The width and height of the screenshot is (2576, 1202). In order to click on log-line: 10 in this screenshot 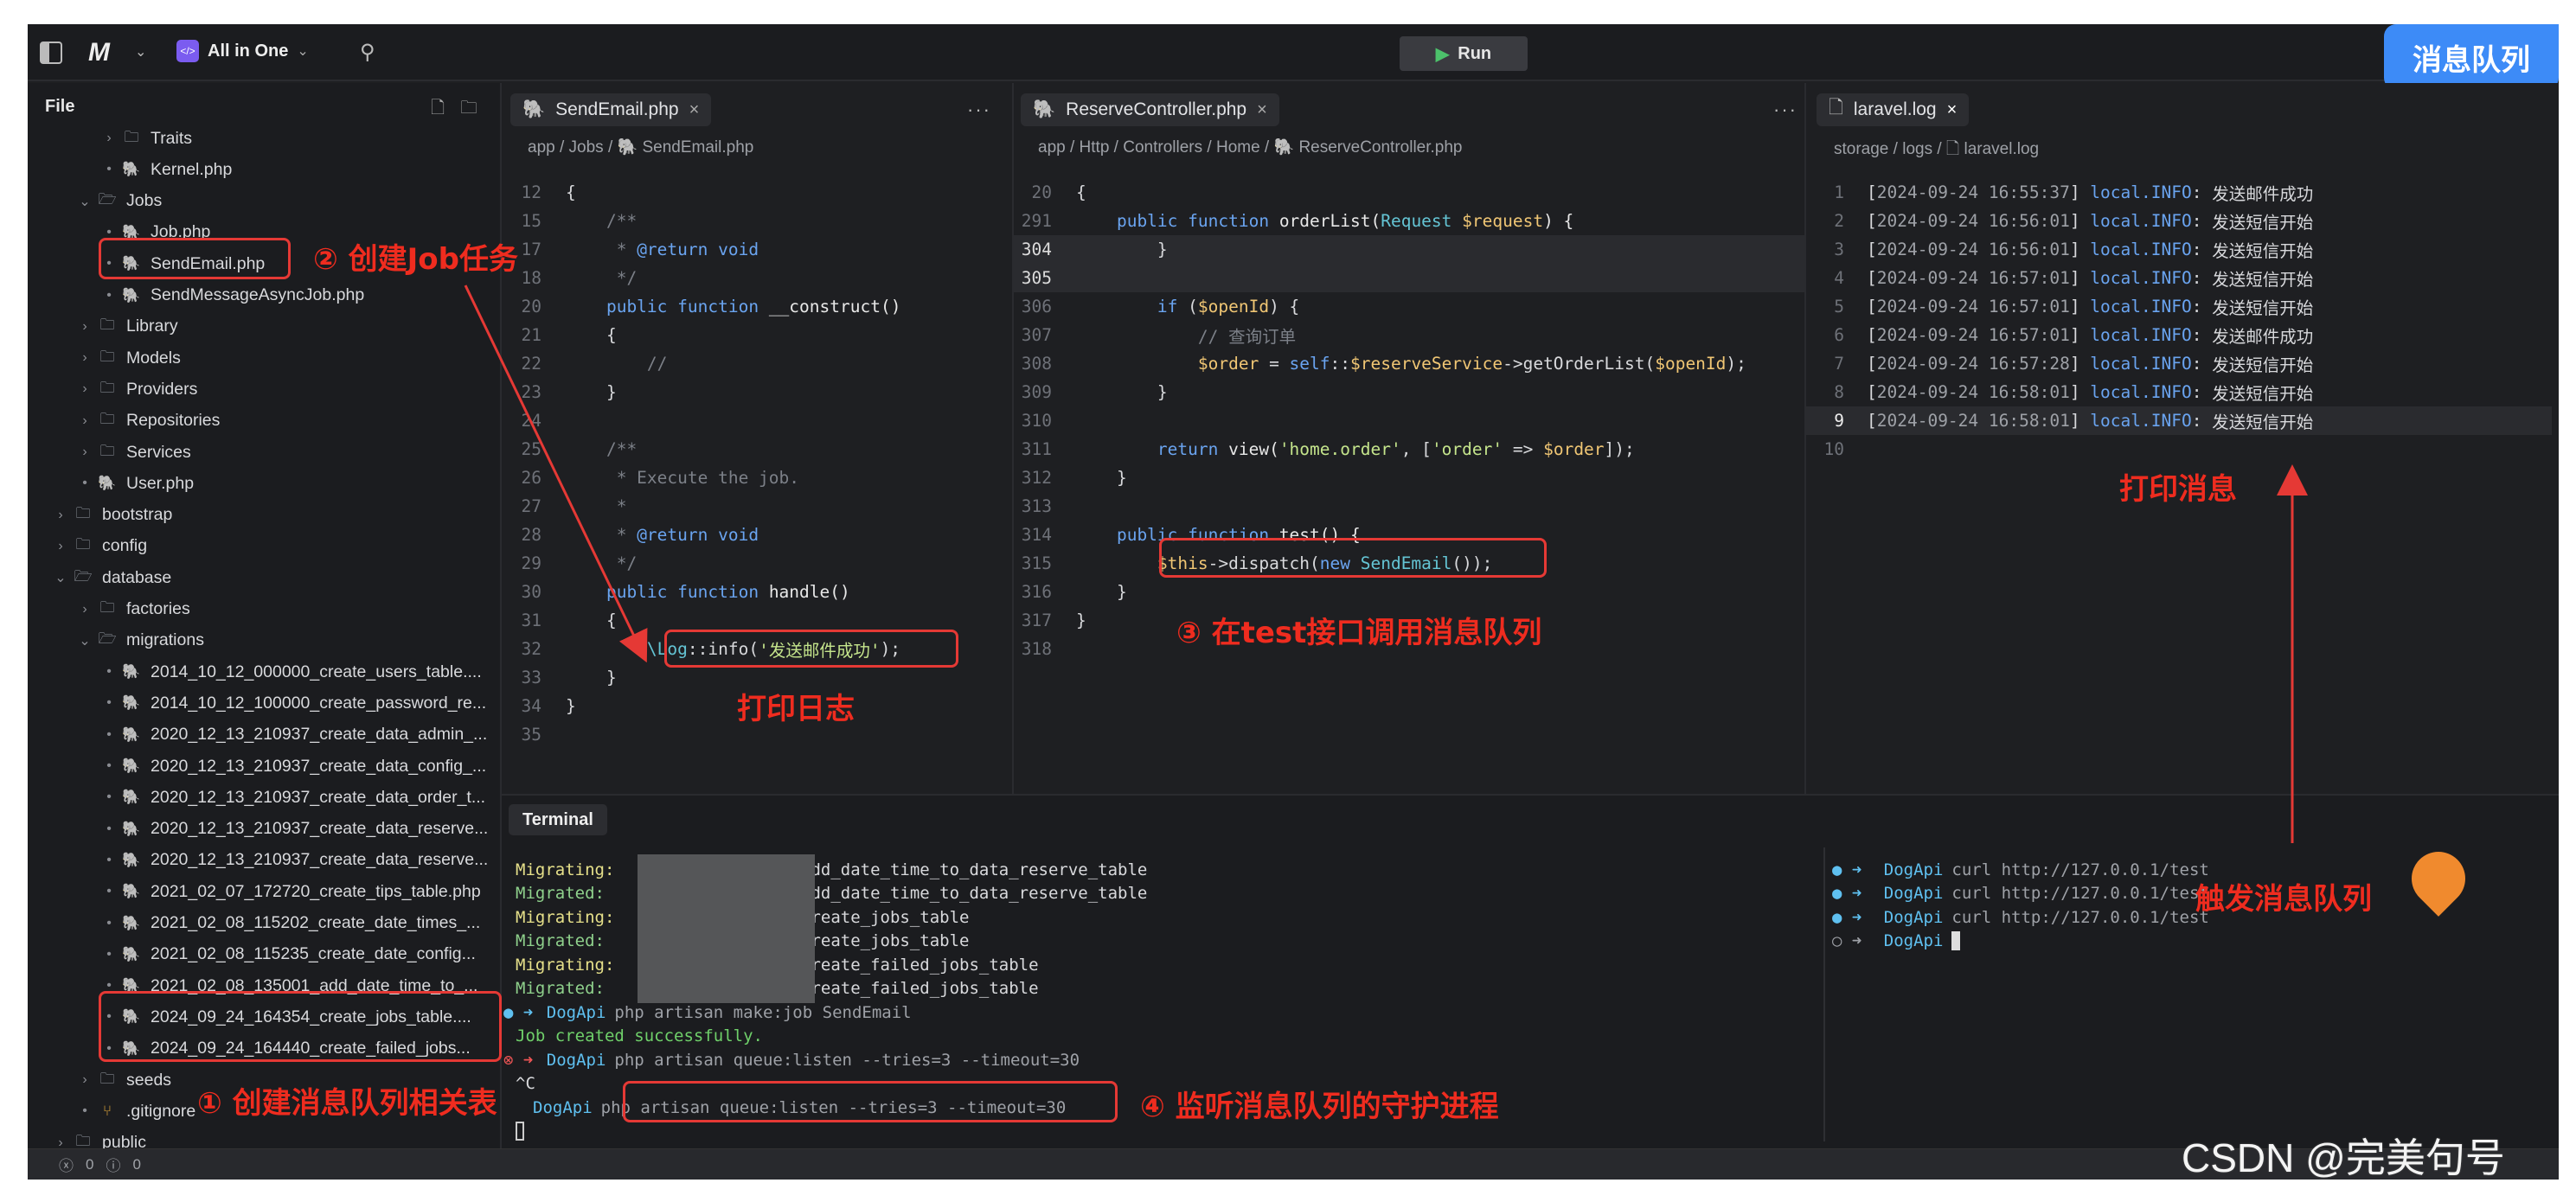, I will do `click(1837, 449)`.